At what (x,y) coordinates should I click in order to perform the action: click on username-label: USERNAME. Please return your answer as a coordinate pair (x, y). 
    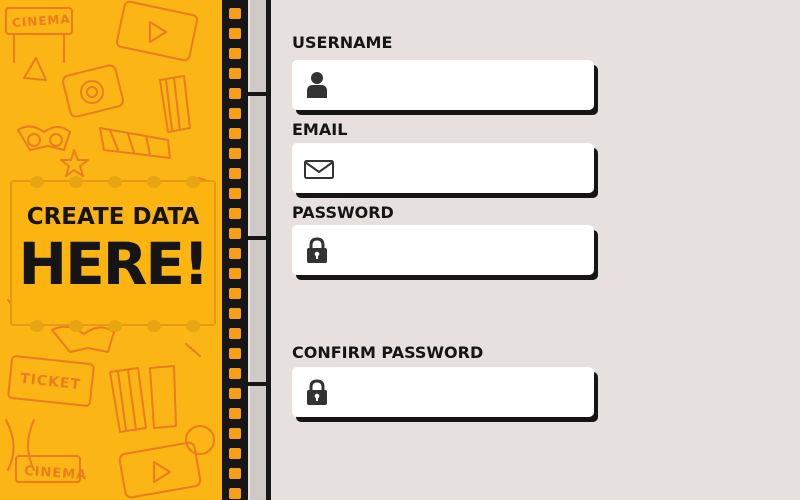
    Looking at the image, I should click on (342, 42).